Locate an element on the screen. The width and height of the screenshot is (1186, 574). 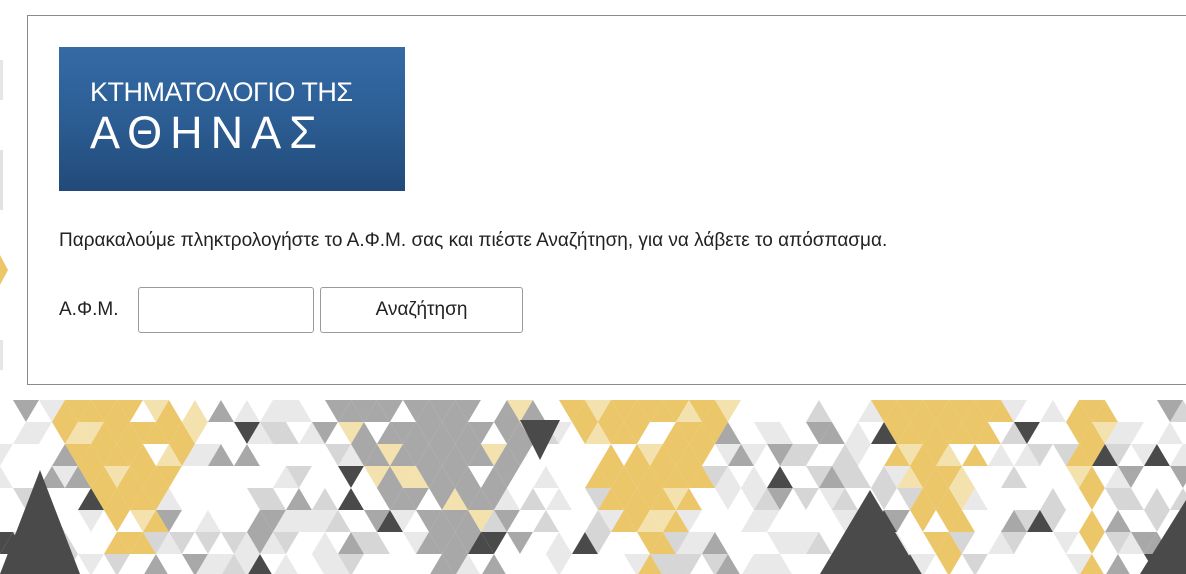
cadastre-logo: ΚΤΗΜΑΤΟΛΟΓΙΟ ΤΗΣ ΑΘΗΝΑΣ is located at coordinates (232, 119).